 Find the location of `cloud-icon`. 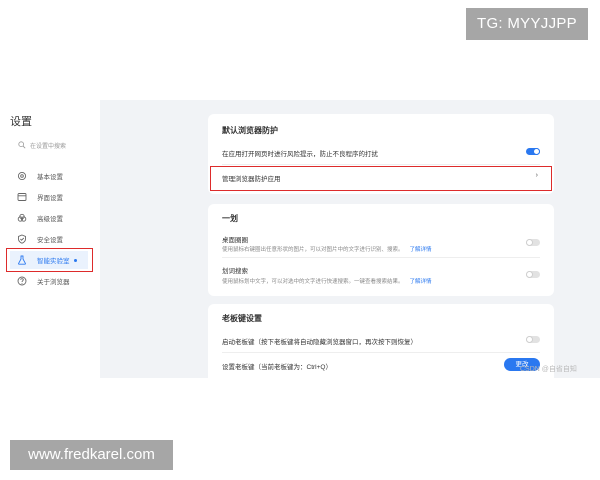

cloud-icon is located at coordinates (22, 218).